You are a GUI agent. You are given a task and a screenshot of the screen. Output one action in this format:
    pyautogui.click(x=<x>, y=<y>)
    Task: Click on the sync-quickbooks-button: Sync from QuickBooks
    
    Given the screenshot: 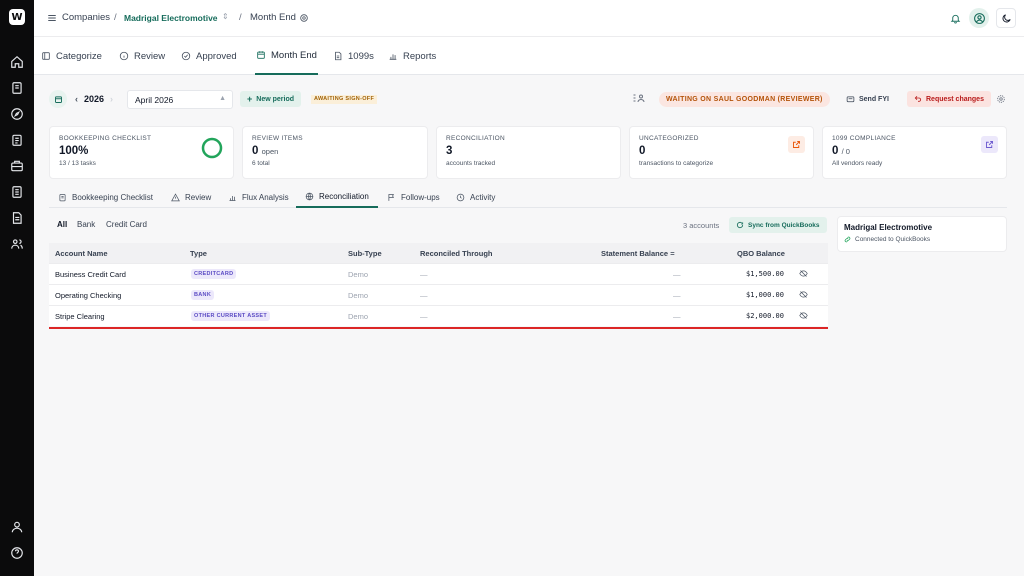 What is the action you would take?
    pyautogui.click(x=778, y=225)
    